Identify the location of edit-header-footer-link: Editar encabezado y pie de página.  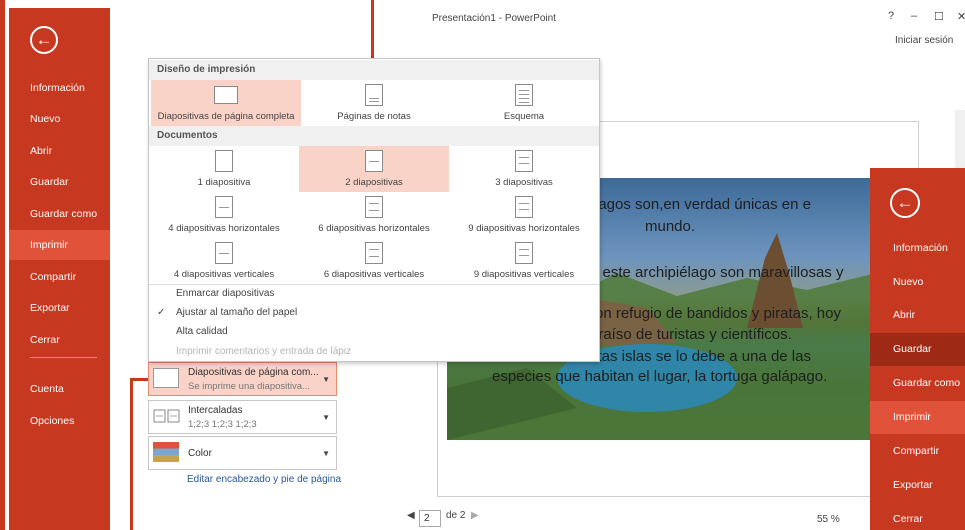
(264, 479).